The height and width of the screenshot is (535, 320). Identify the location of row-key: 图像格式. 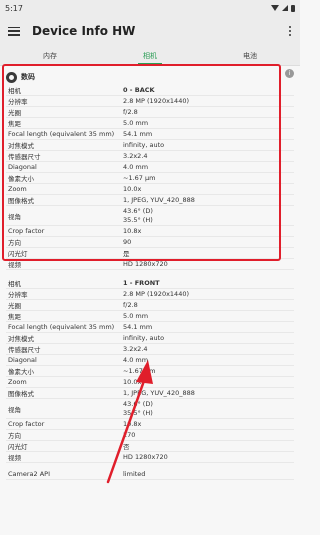
(21, 201).